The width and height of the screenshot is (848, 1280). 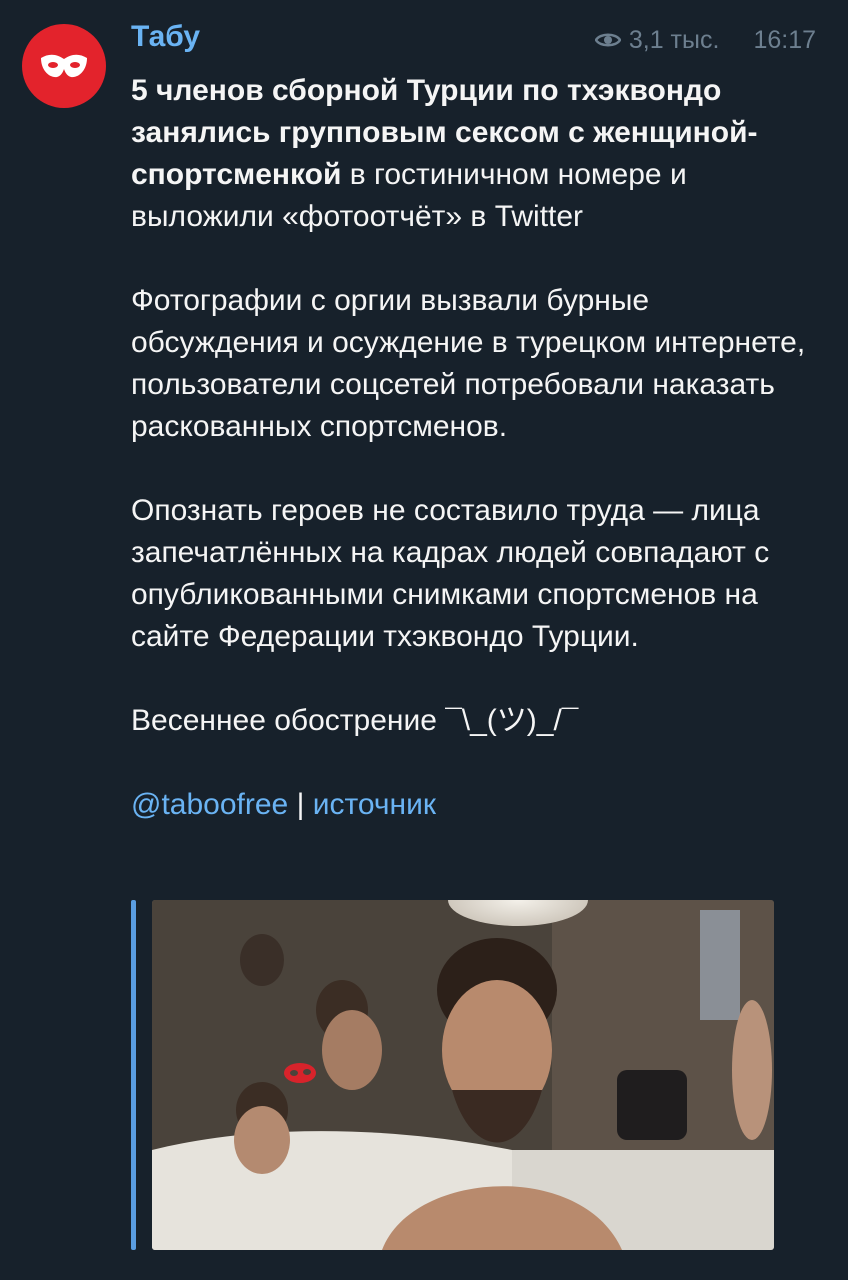 I want to click on mask-icon, so click(x=64, y=66).